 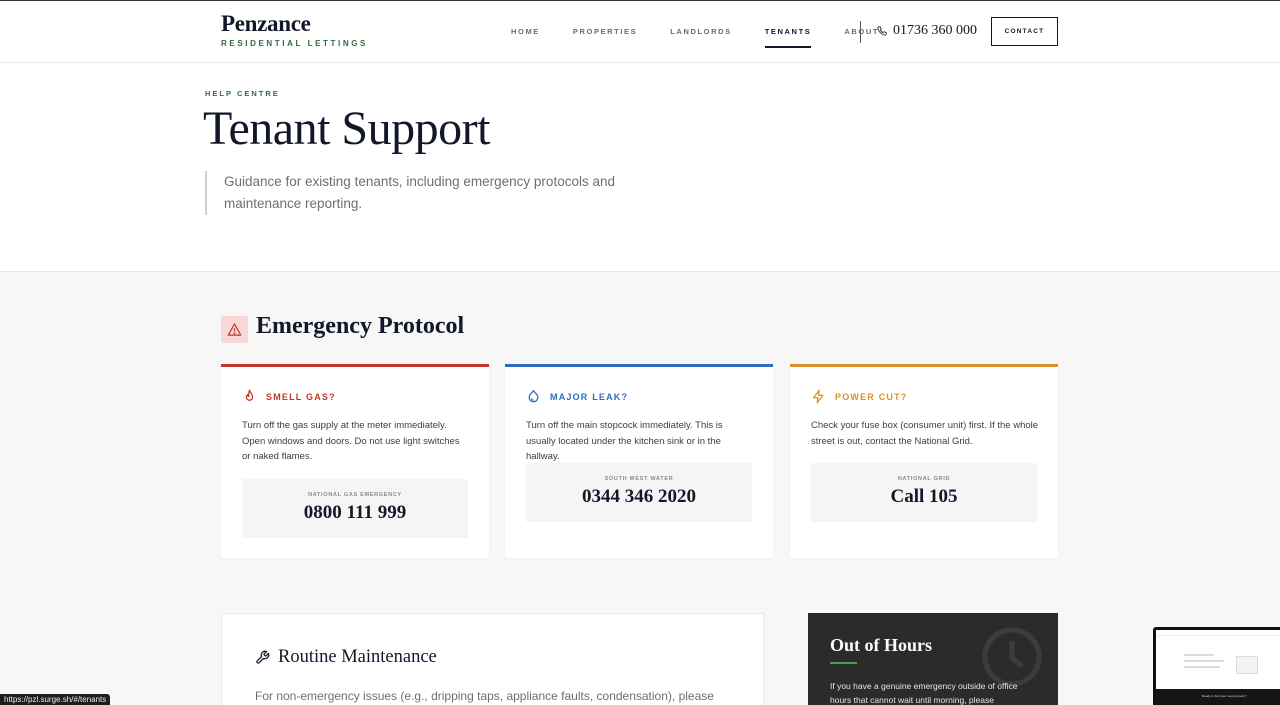 I want to click on main-nav: HOME PROPERTIES LANDLORDS TENANTS ABOUT, so click(x=711, y=37).